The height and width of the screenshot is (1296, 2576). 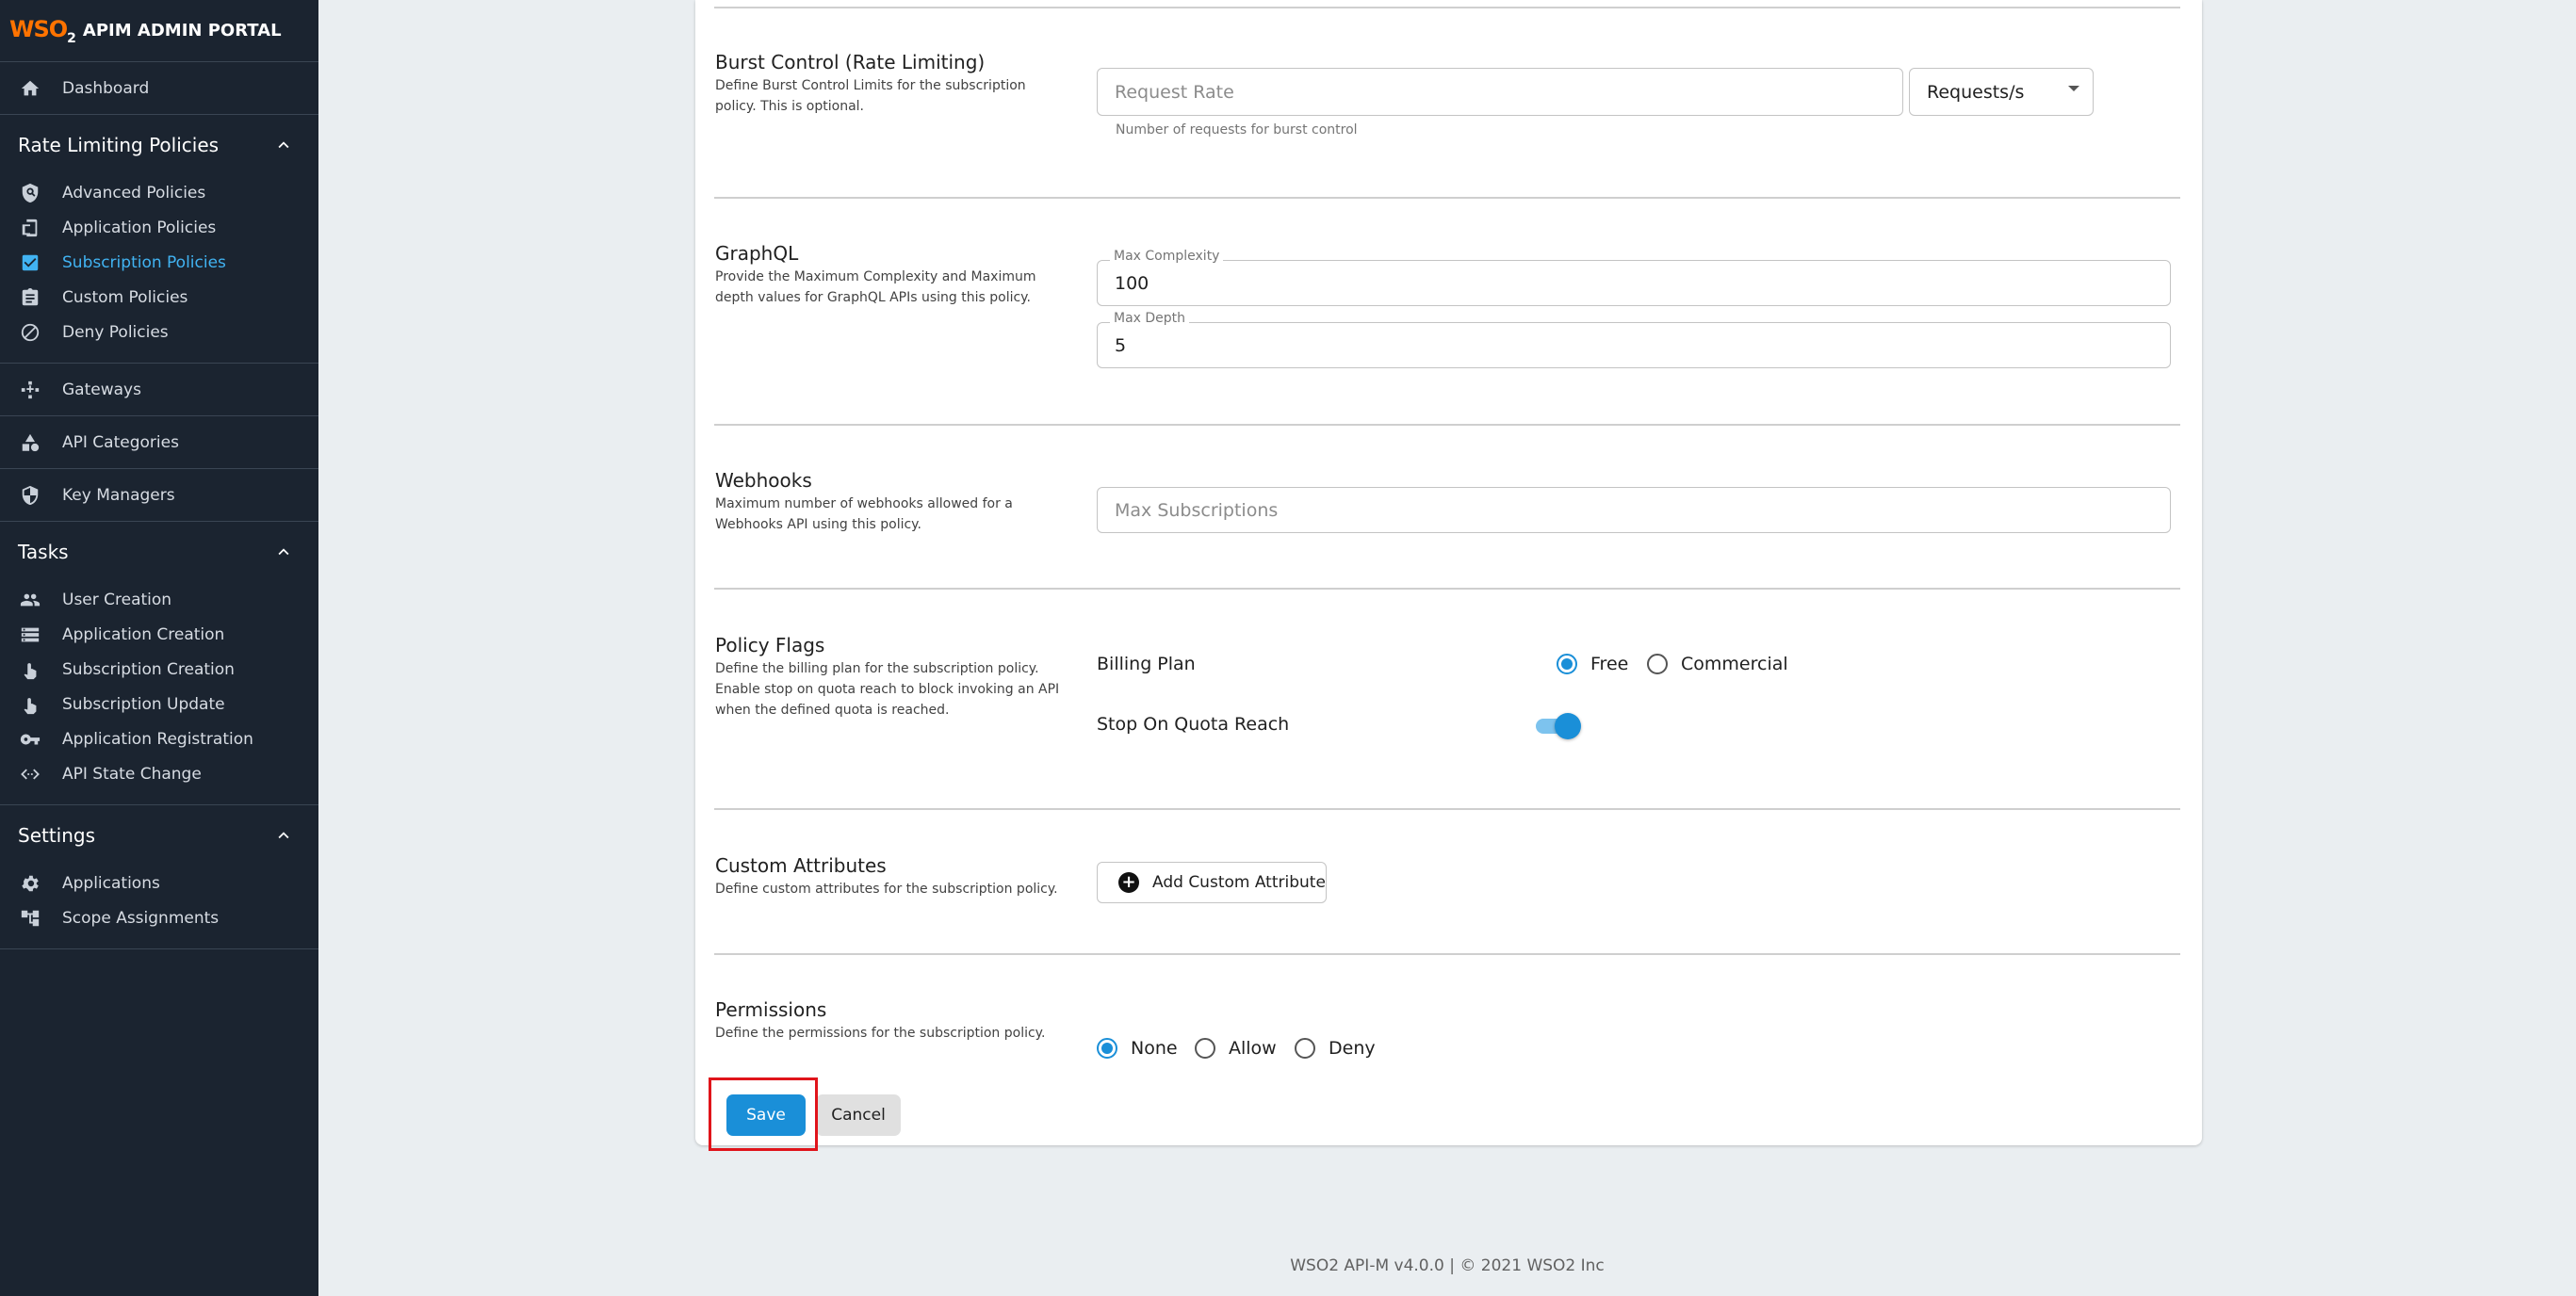 What do you see at coordinates (132, 774) in the screenshot?
I see `sidebar-item-label: API State Change` at bounding box center [132, 774].